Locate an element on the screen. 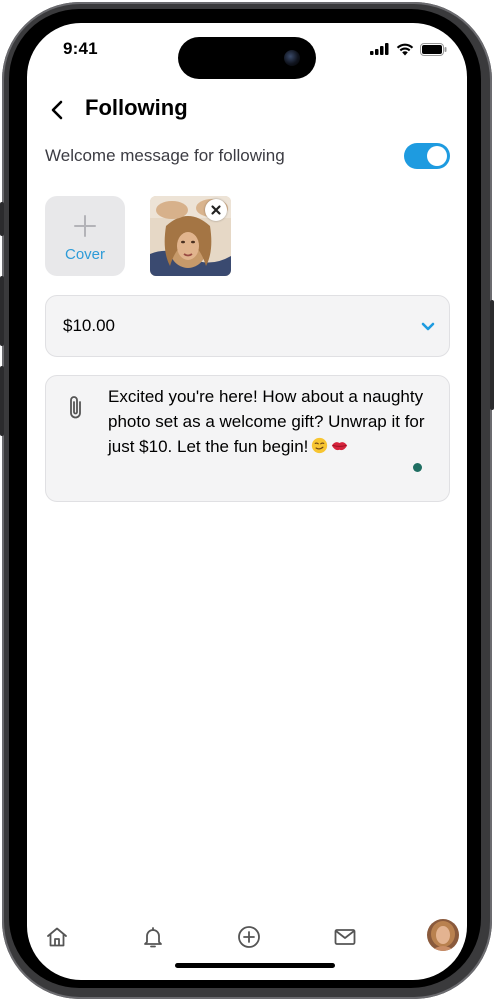  mute-switch is located at coordinates (2, 219).